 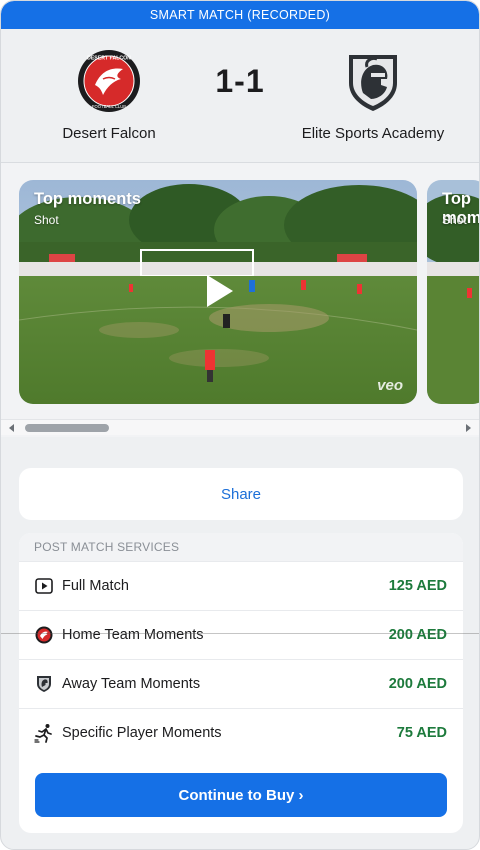 What do you see at coordinates (67, 428) in the screenshot?
I see `scrollbar-thumb` at bounding box center [67, 428].